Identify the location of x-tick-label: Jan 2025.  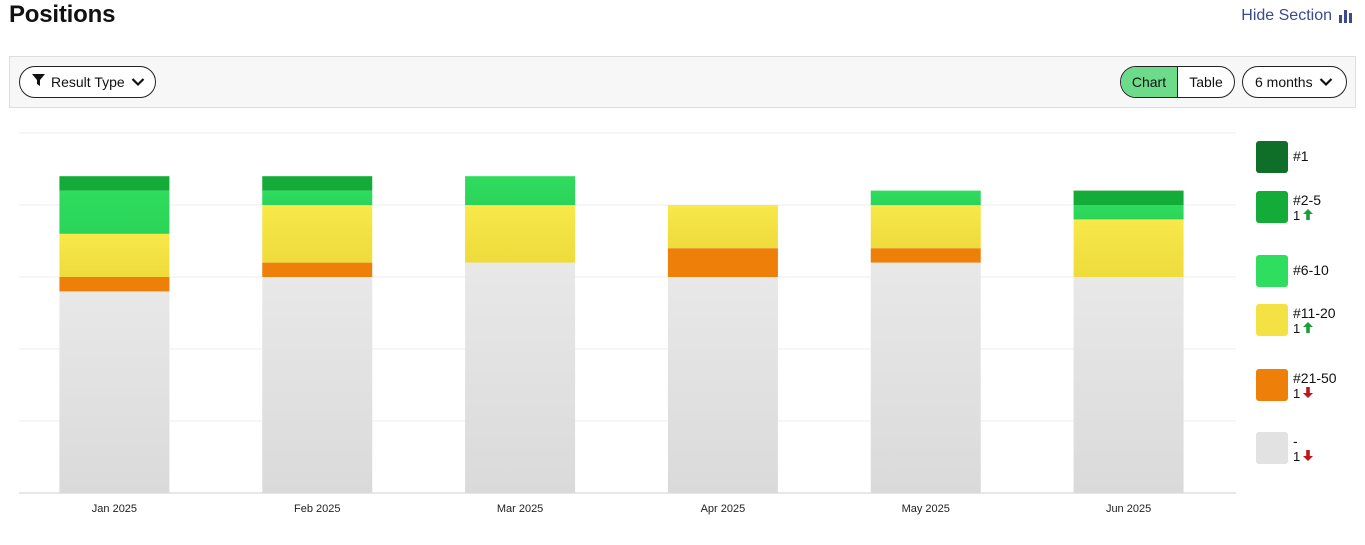
(114, 509).